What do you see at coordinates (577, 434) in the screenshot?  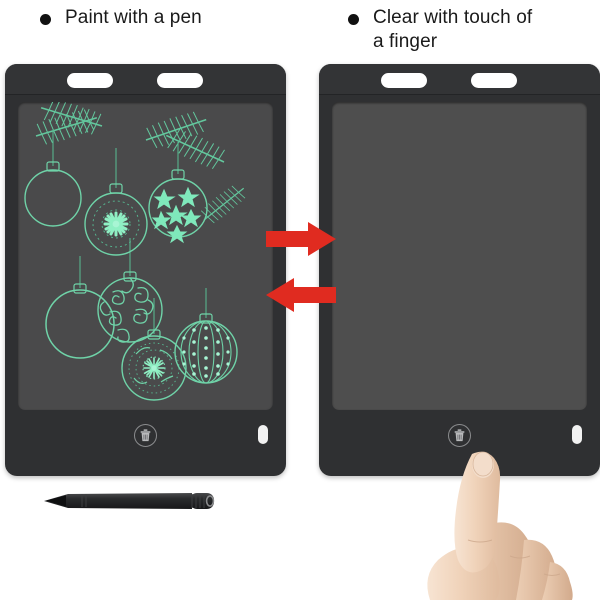 I see `lock-slider-right` at bounding box center [577, 434].